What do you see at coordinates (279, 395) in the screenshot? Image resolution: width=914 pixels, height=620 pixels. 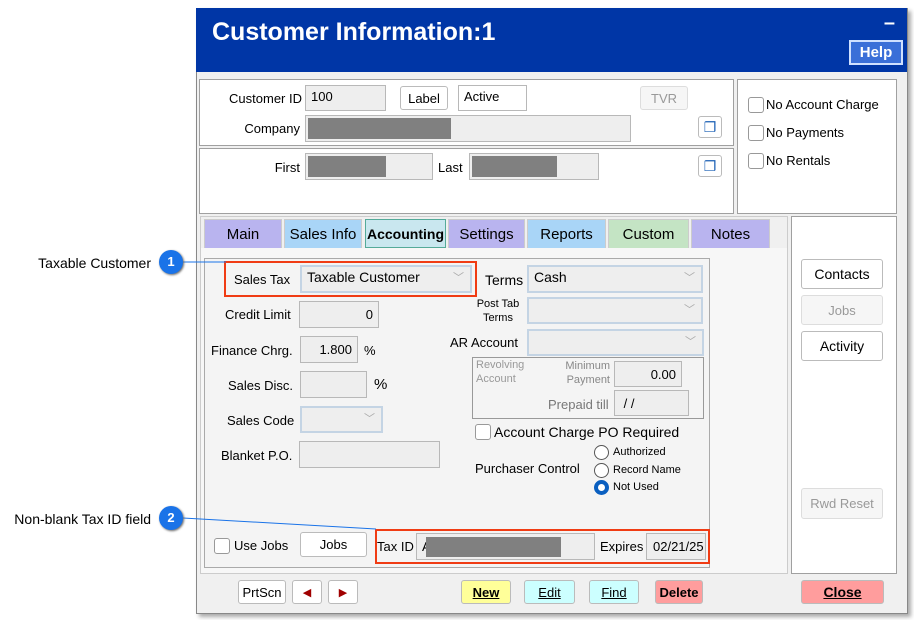 I see `callout-lines` at bounding box center [279, 395].